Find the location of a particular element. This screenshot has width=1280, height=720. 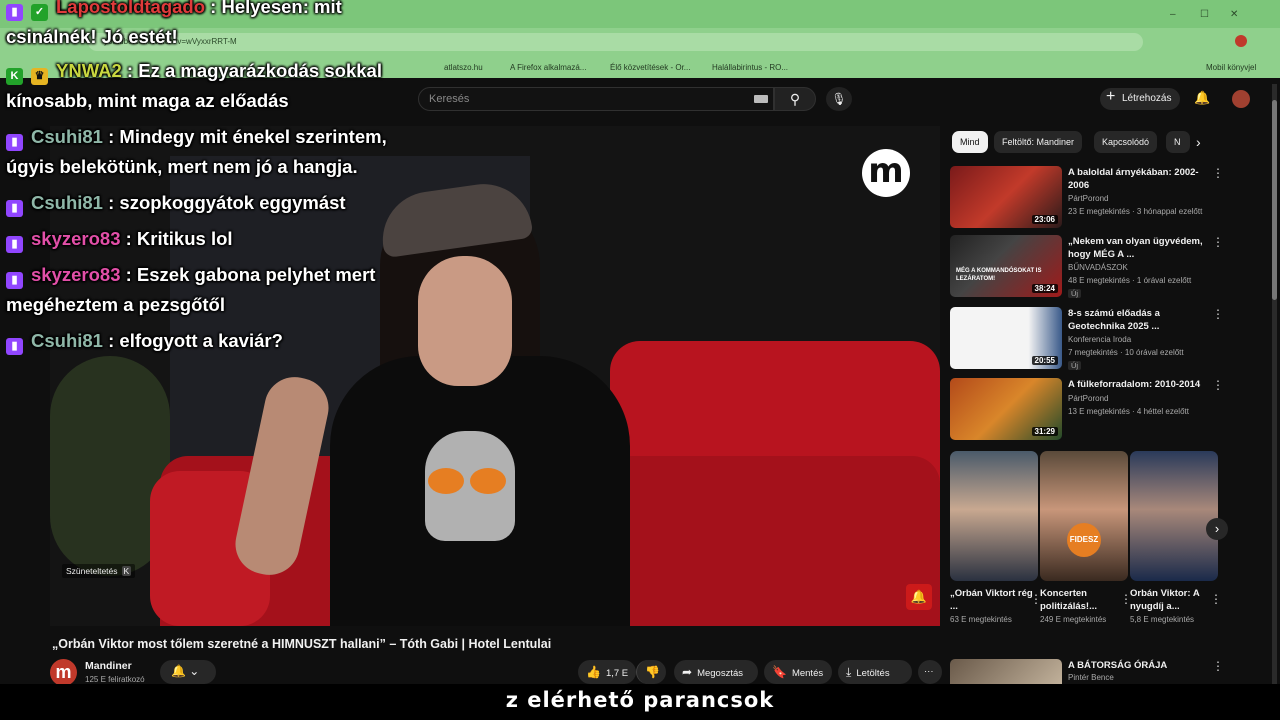

chat-text-cont: kínosabb, mint maga az előadás is located at coordinates (147, 100).